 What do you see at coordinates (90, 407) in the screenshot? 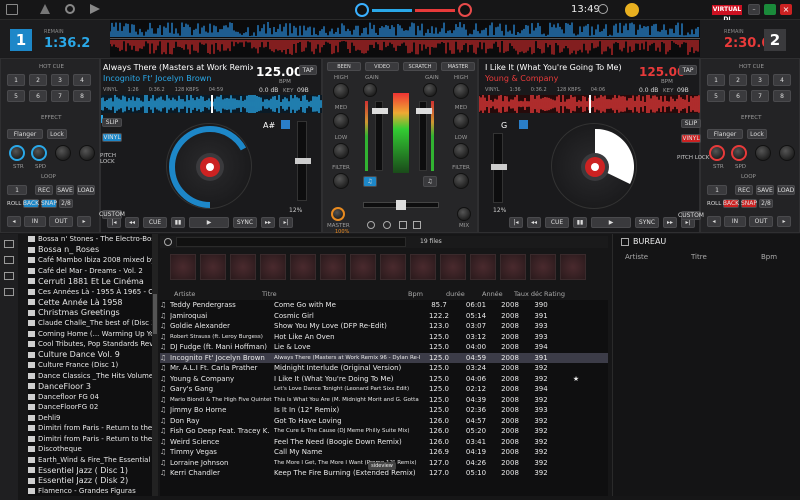
I see `folder-item: DanceFloorFG 02` at bounding box center [90, 407].